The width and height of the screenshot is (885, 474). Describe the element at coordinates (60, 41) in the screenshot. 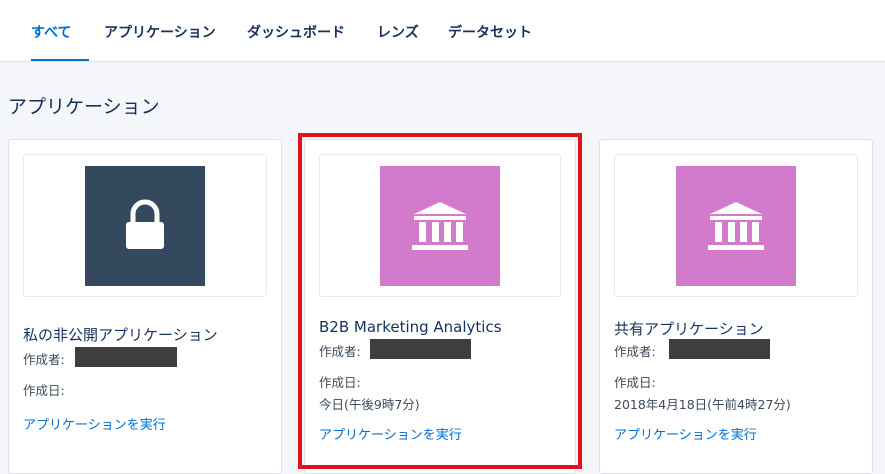

I see `tab-all: すべて` at that location.